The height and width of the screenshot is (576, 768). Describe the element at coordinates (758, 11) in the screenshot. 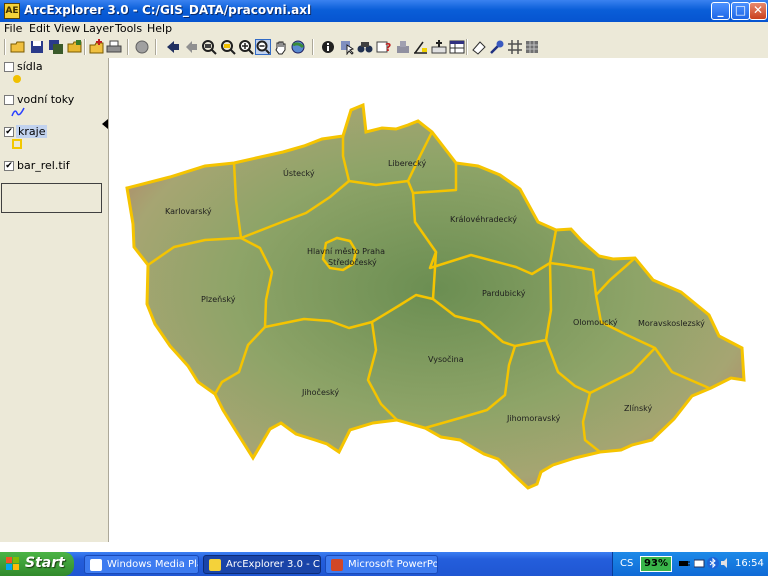

I see `close-button: ✕` at that location.